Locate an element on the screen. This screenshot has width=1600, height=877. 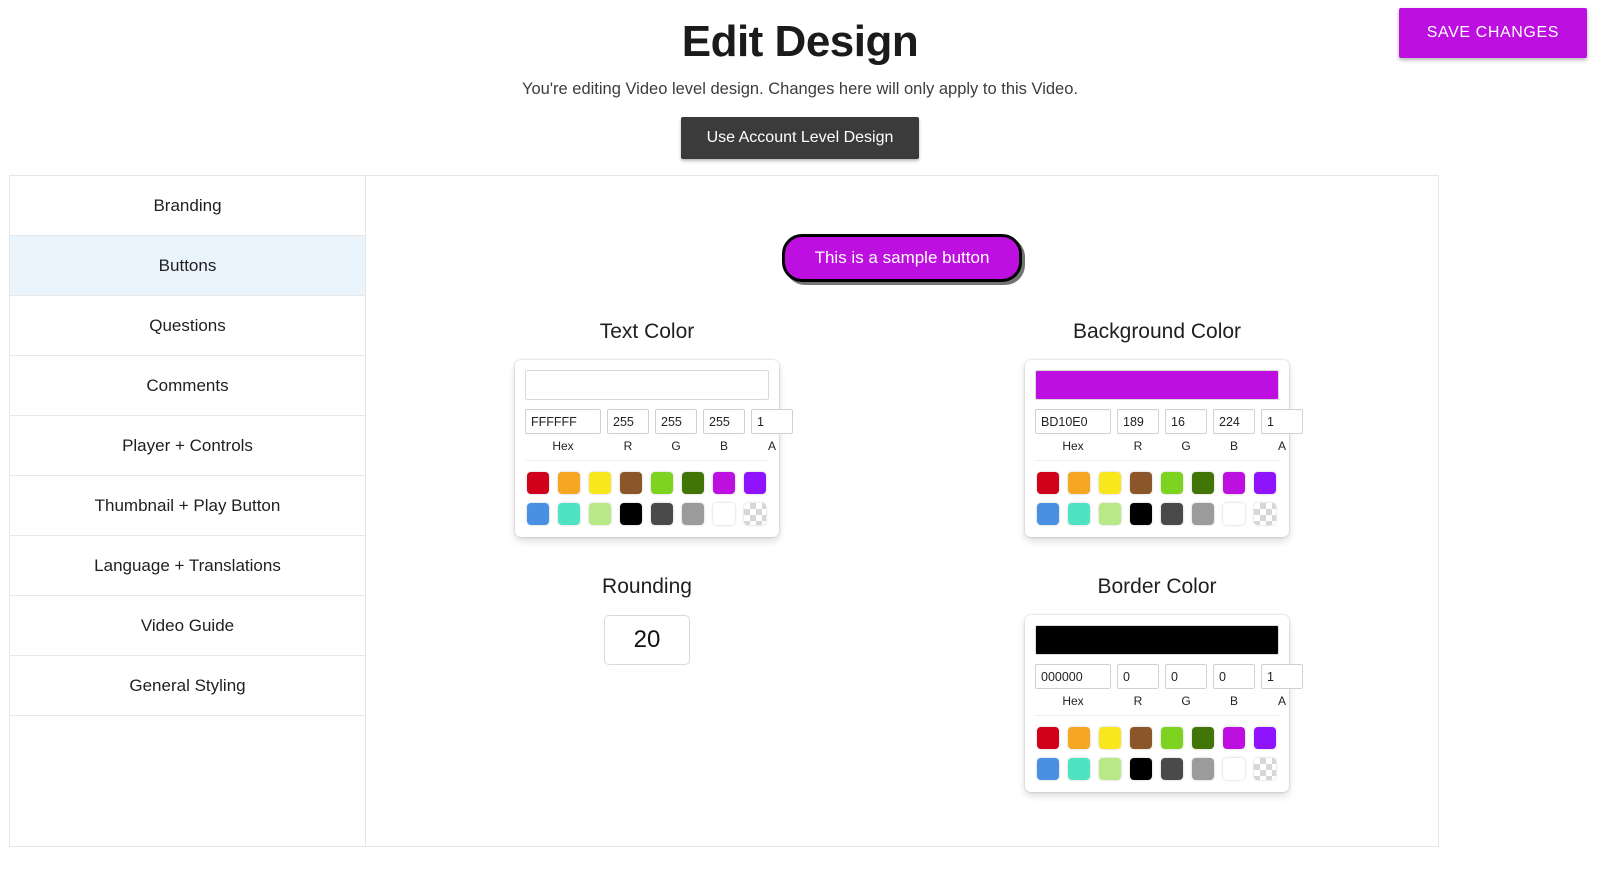
sample-button-preview-row: This is a sample button is located at coordinates (902, 229).